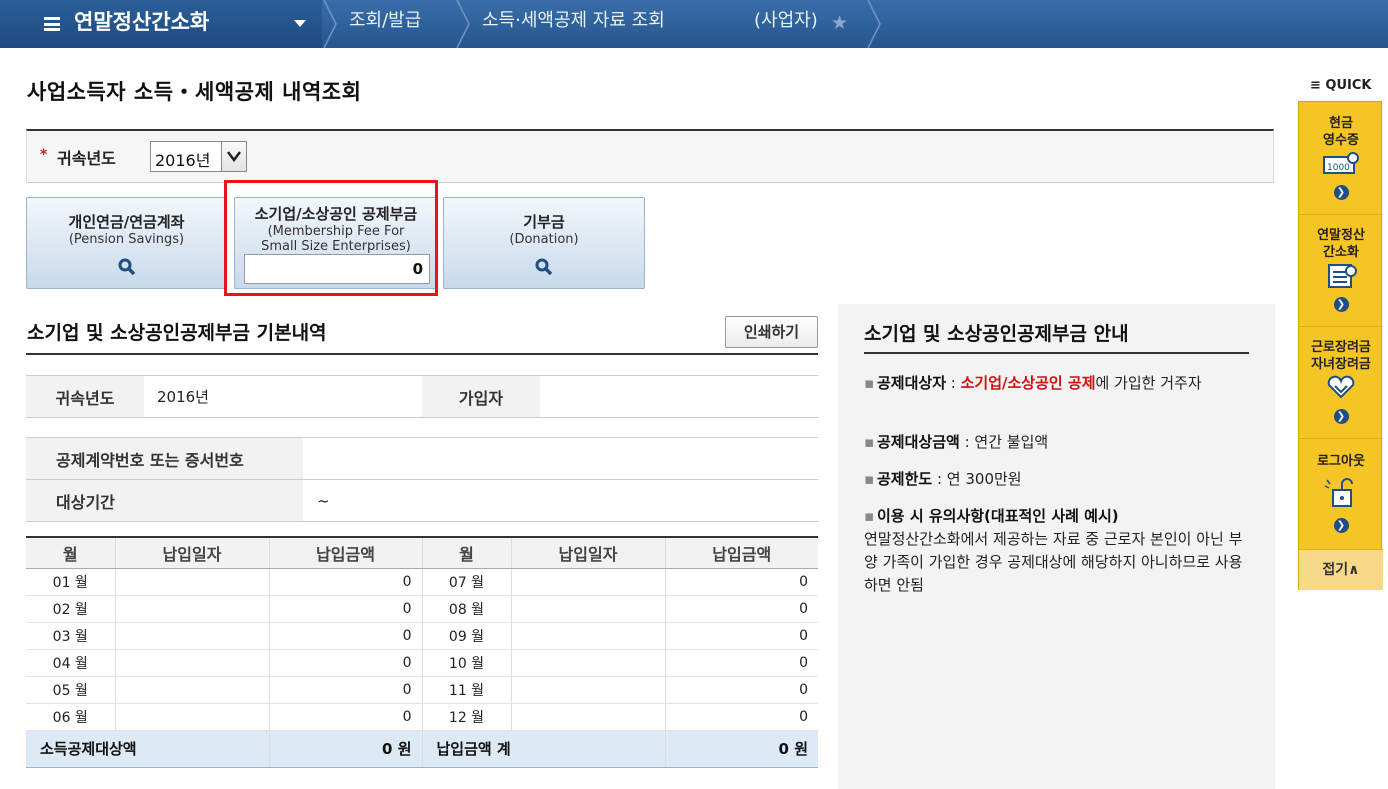  Describe the element at coordinates (912, 383) in the screenshot. I see `guide-item-label: 공제대상자` at that location.